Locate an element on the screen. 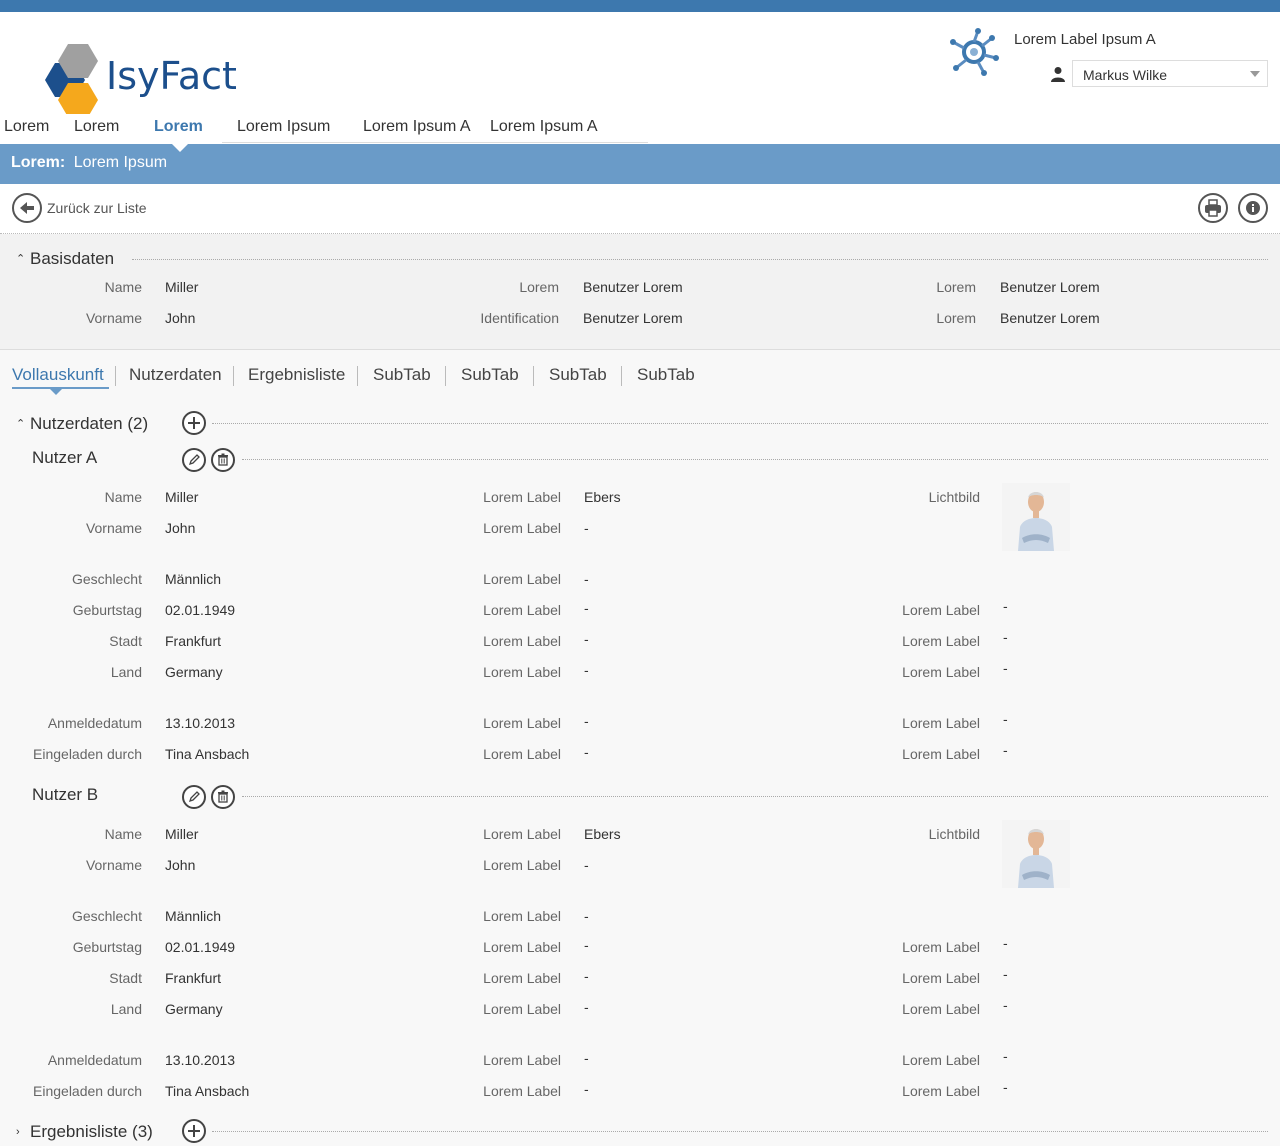 This screenshot has height=1146, width=1280. info-button is located at coordinates (1253, 208).